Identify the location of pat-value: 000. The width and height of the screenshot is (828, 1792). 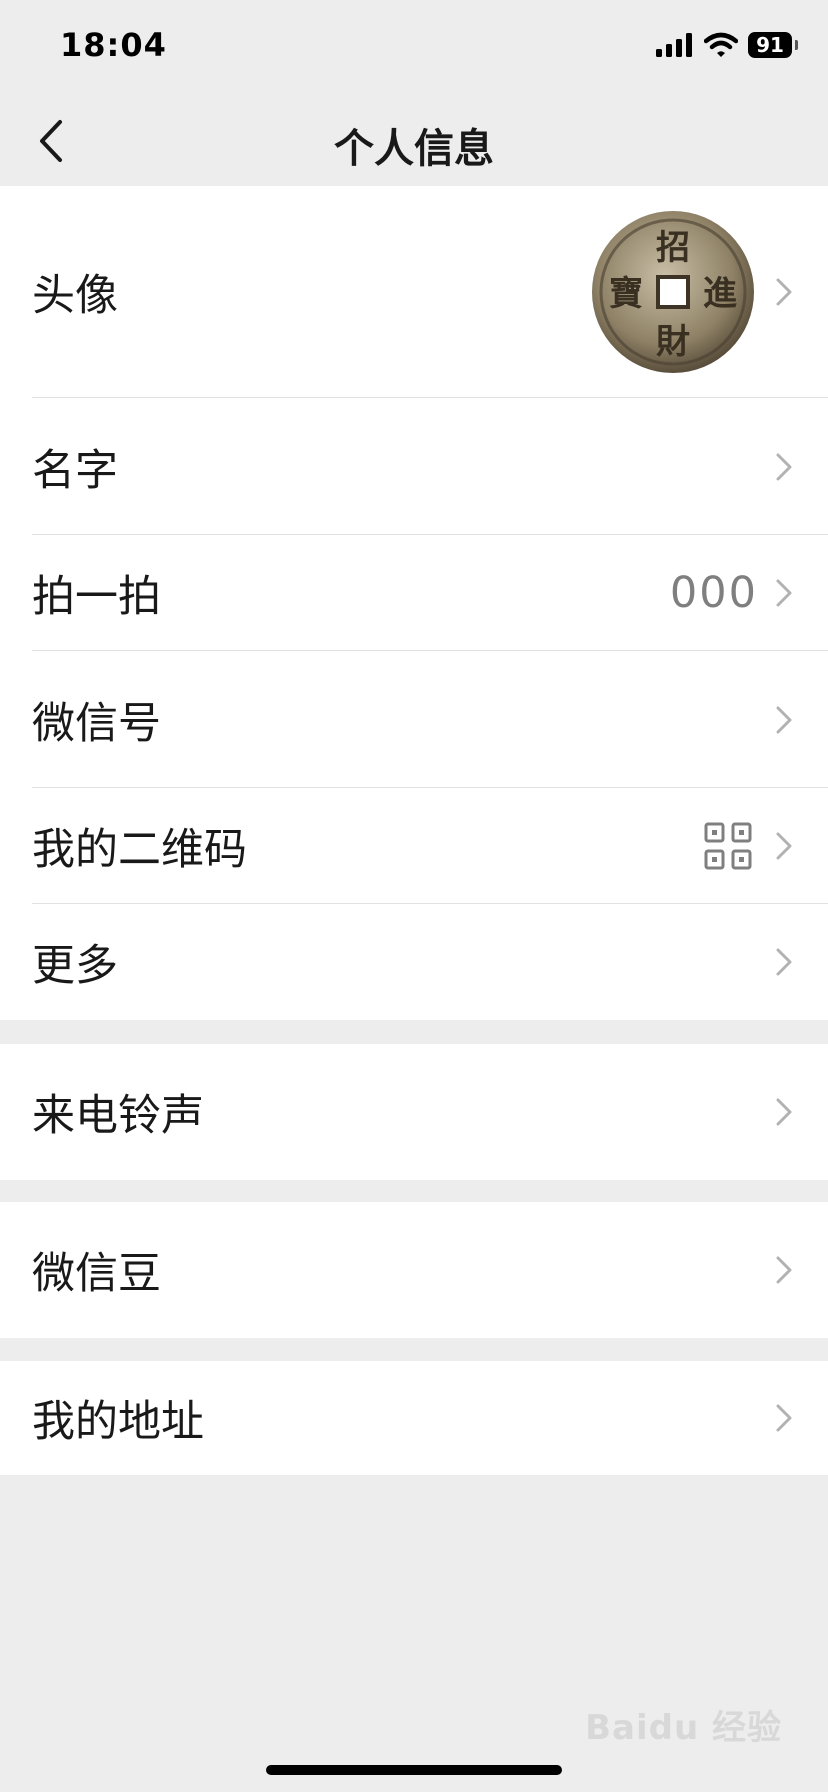
(713, 593).